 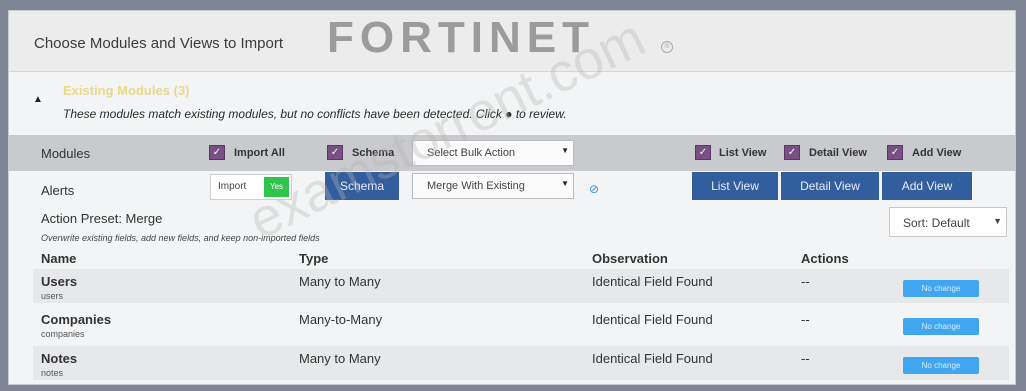 What do you see at coordinates (936, 223) in the screenshot?
I see `sort-value: Sort: Default` at bounding box center [936, 223].